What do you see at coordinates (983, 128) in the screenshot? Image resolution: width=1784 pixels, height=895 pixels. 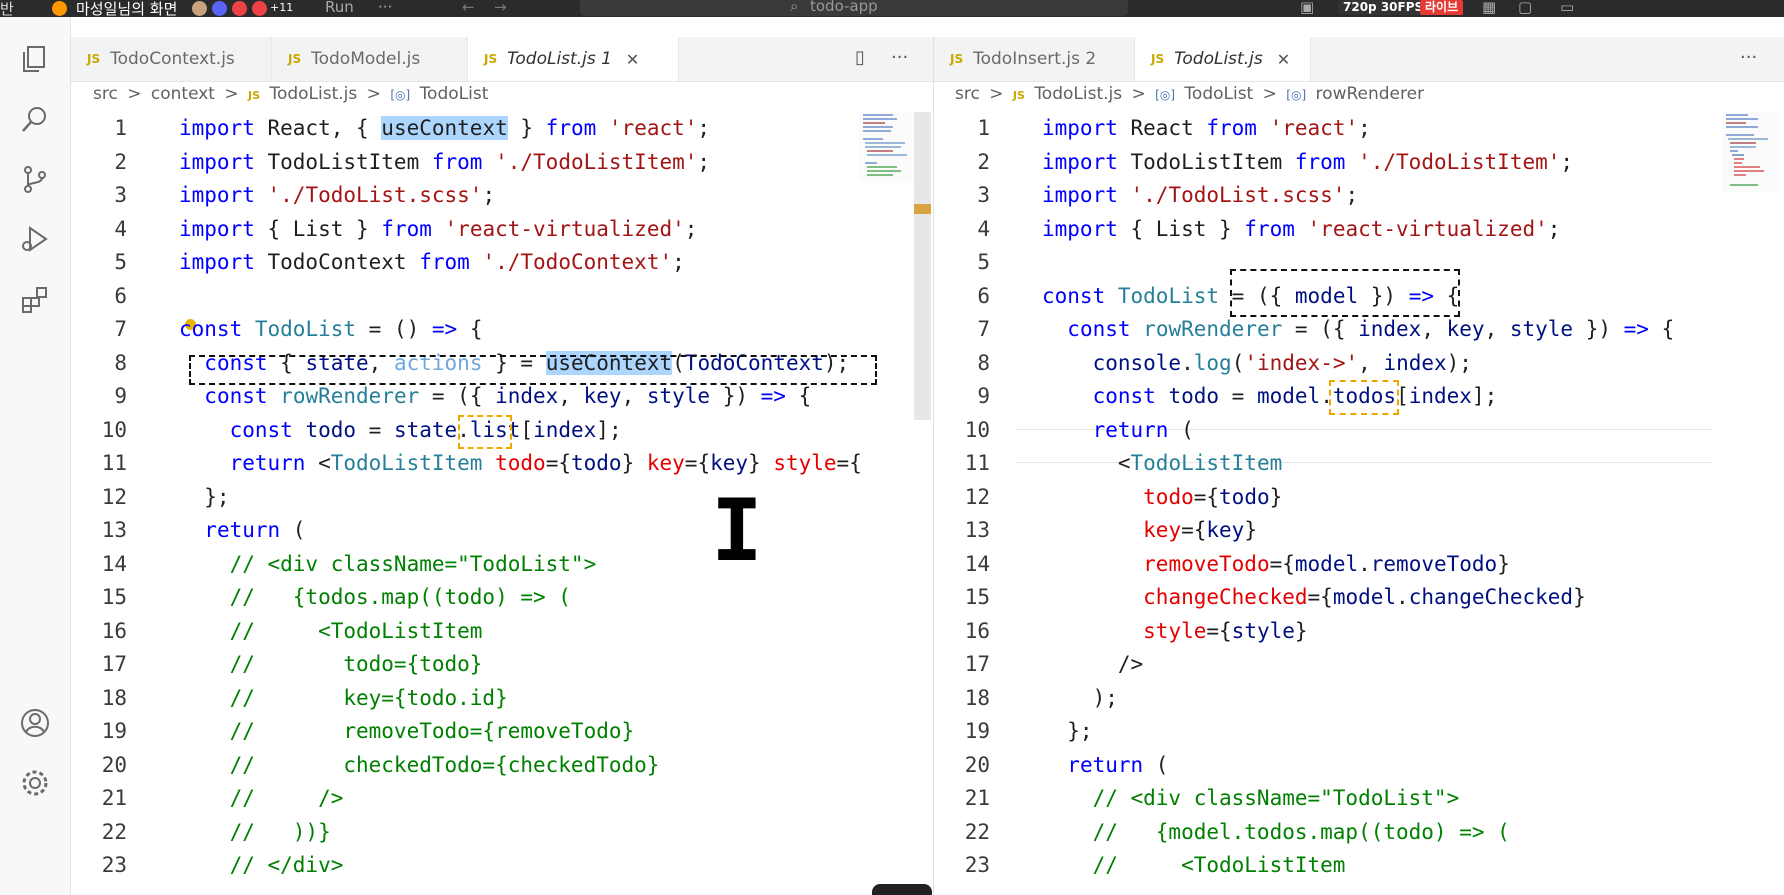 I see `line-number: 1` at bounding box center [983, 128].